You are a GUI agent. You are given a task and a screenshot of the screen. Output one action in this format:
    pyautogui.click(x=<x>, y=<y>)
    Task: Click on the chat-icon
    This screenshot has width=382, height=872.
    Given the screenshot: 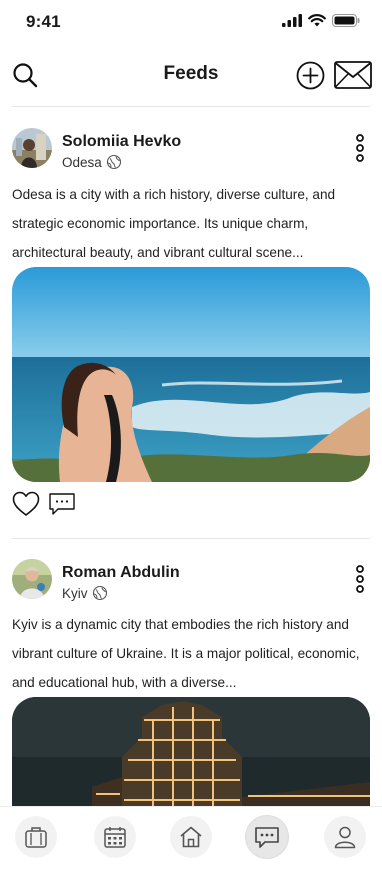 What is the action you would take?
    pyautogui.click(x=267, y=837)
    